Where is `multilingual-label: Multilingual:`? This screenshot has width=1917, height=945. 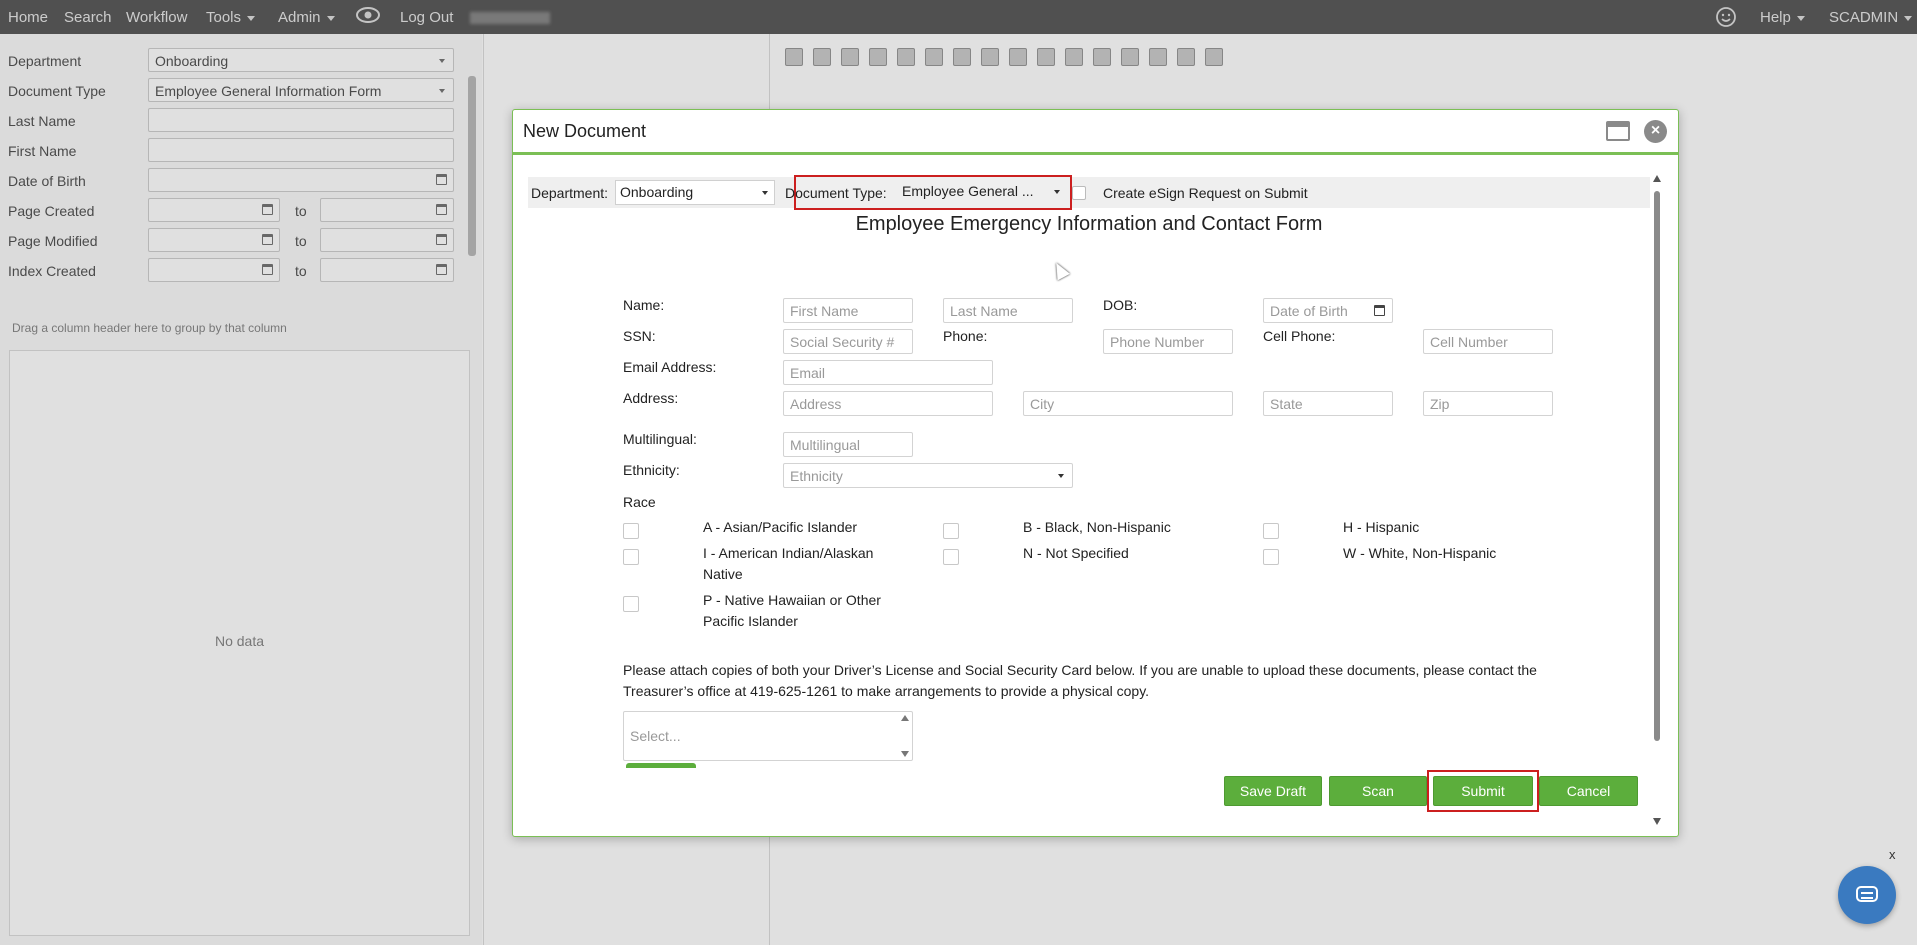
multilingual-label: Multilingual: is located at coordinates (660, 439).